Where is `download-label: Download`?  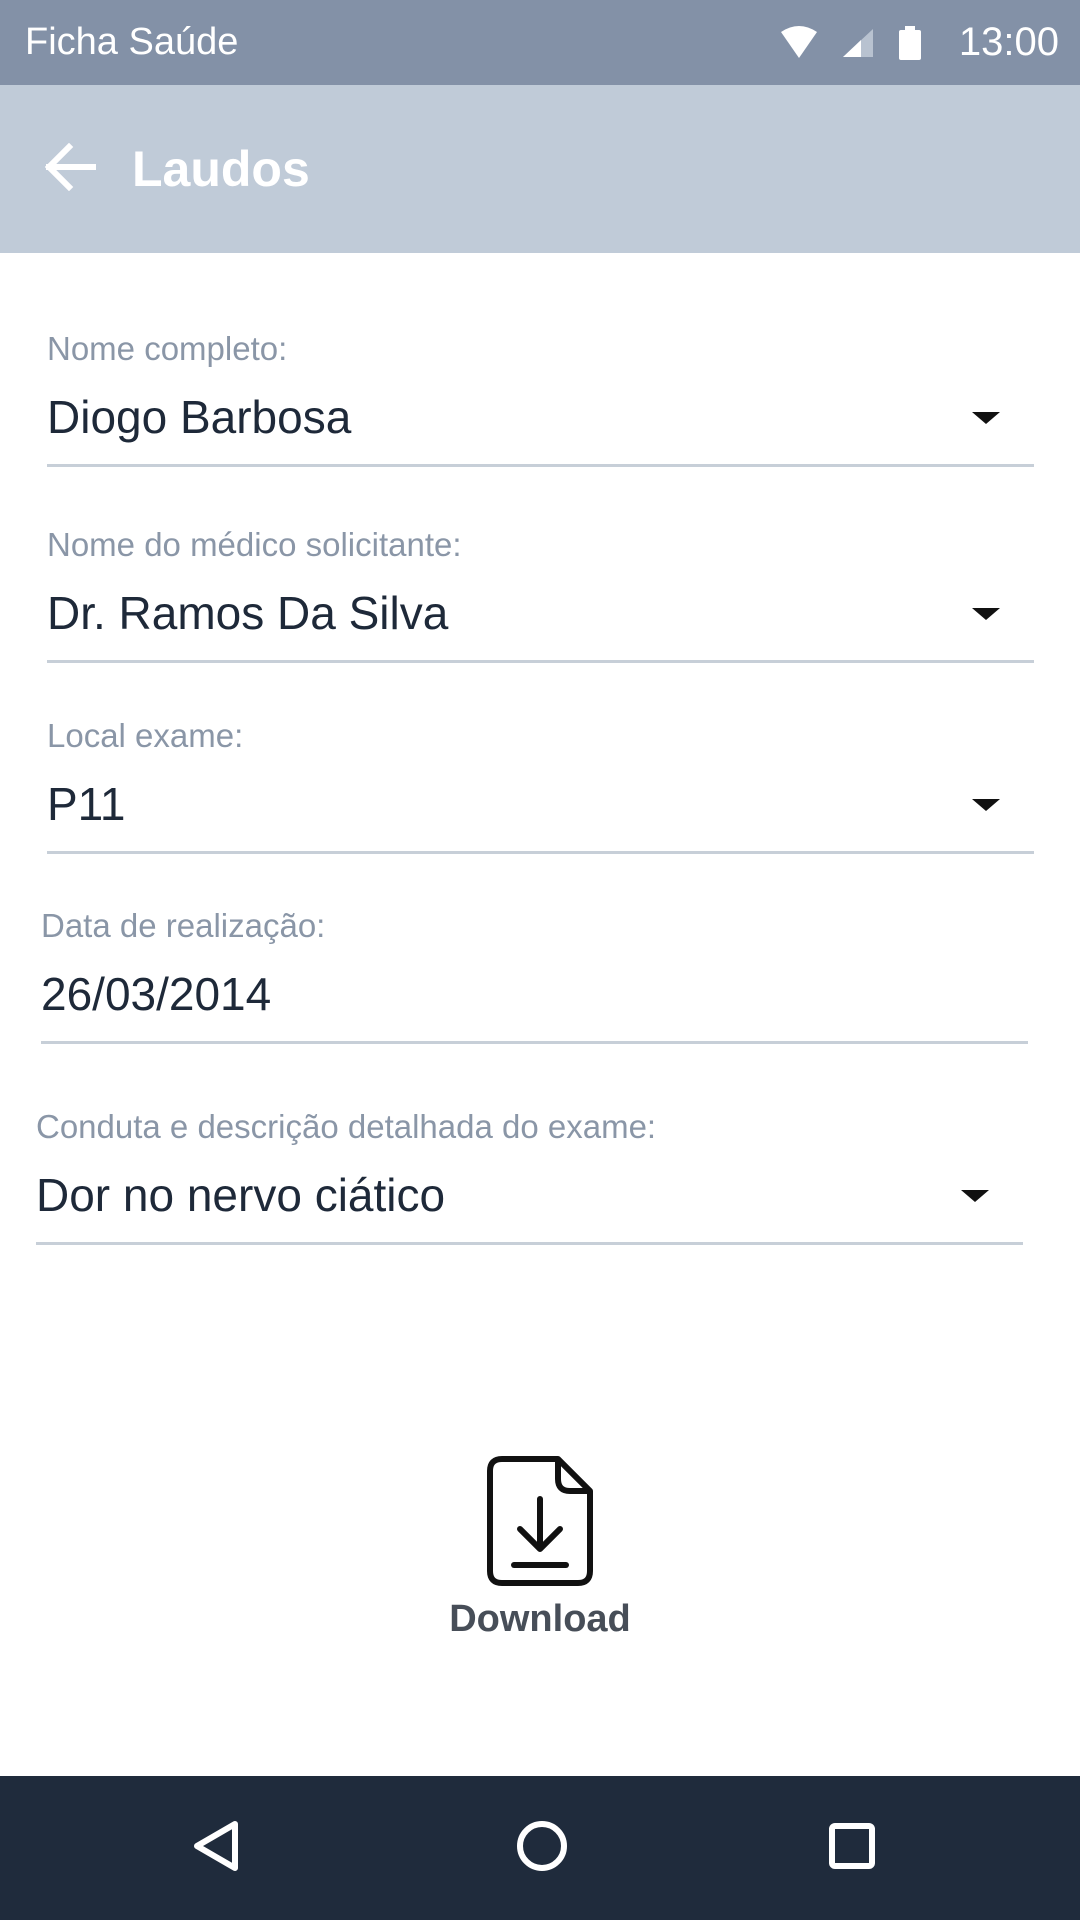 download-label: Download is located at coordinates (540, 1619).